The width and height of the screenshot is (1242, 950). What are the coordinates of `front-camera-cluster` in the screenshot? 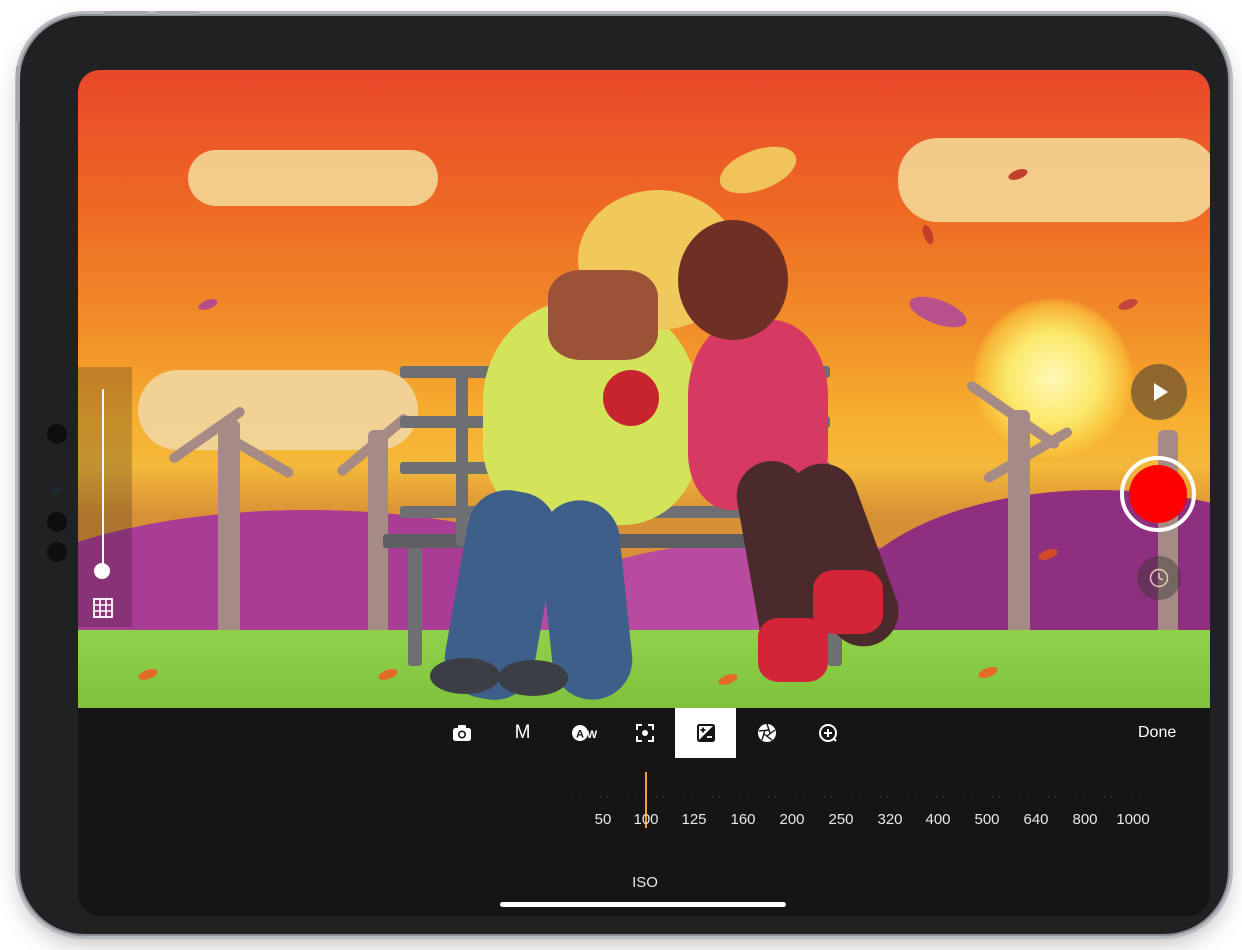 It's located at (58, 494).